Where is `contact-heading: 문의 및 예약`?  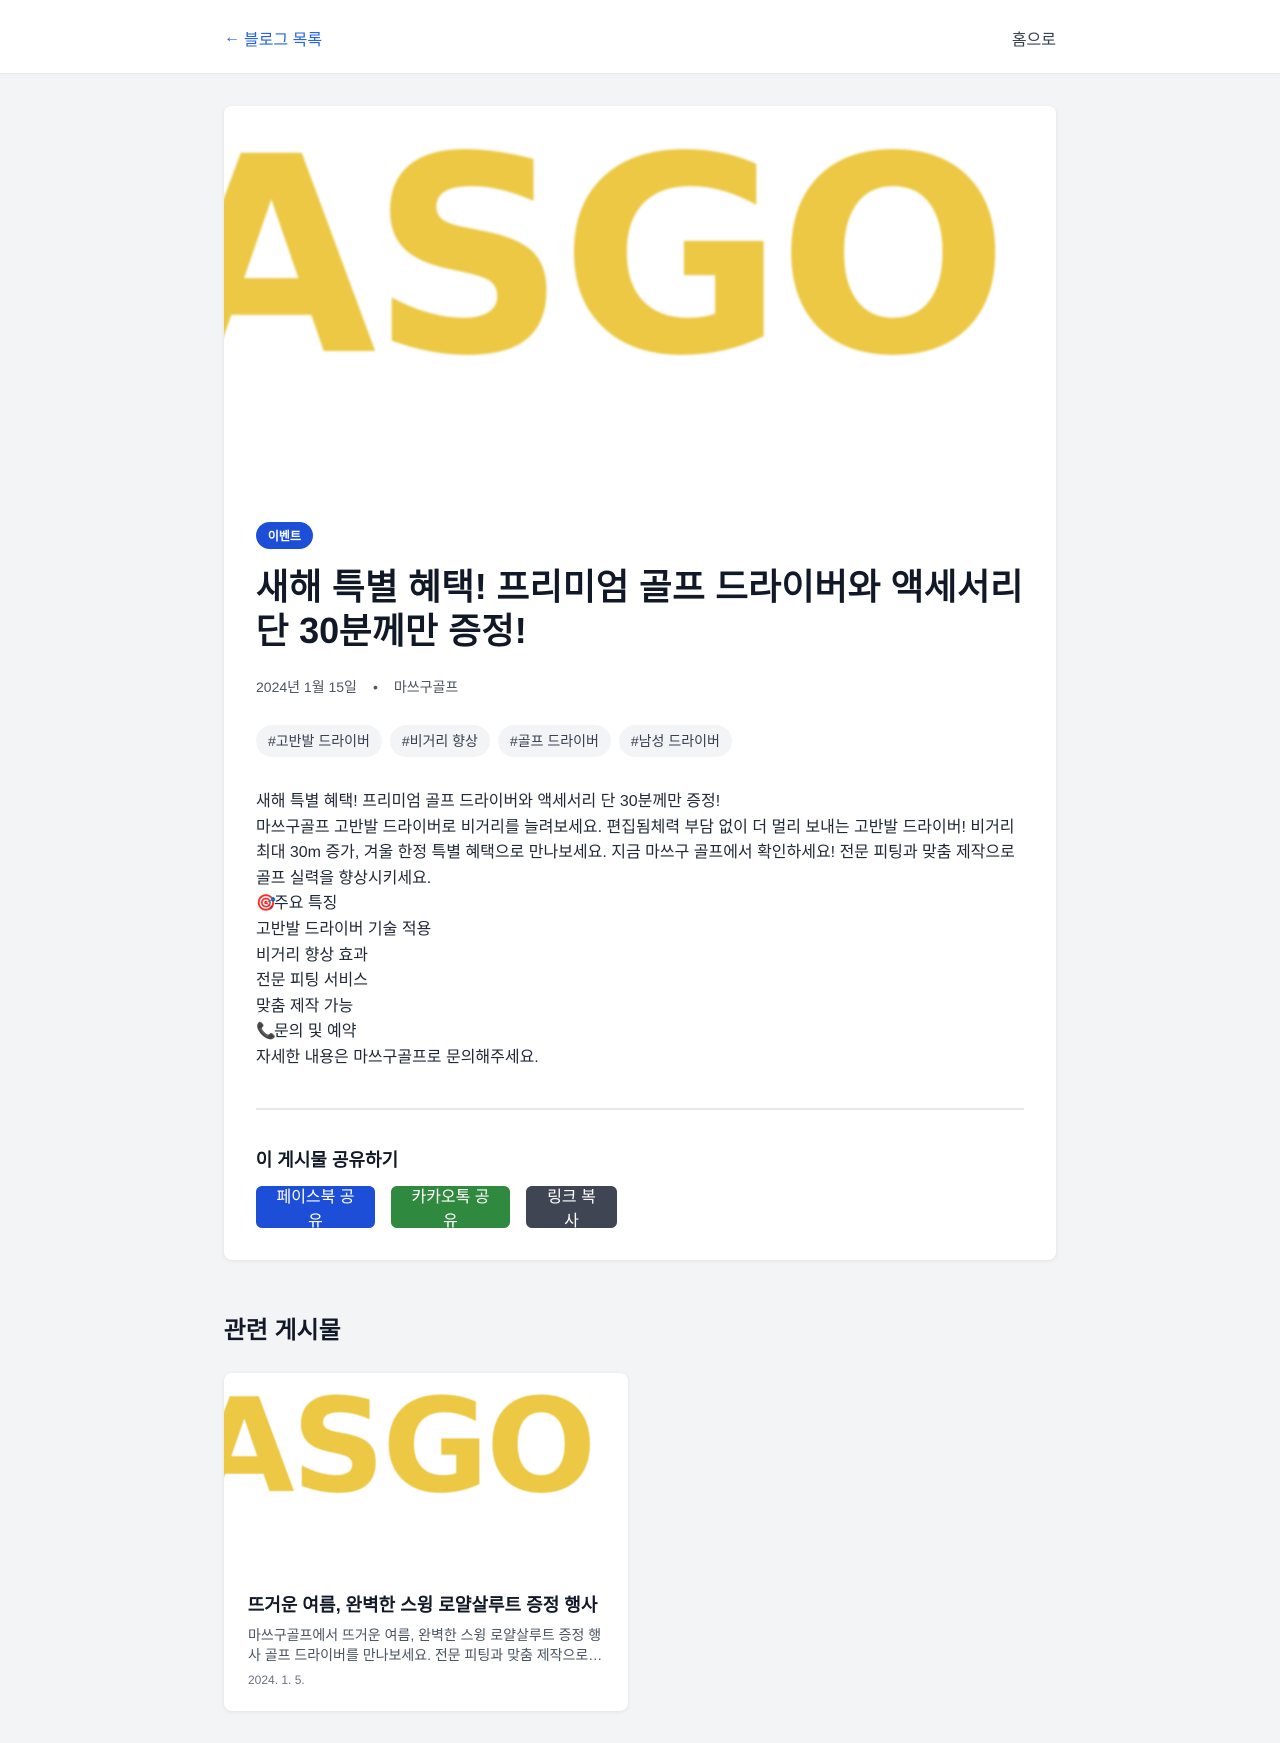 contact-heading: 문의 및 예약 is located at coordinates (315, 1032).